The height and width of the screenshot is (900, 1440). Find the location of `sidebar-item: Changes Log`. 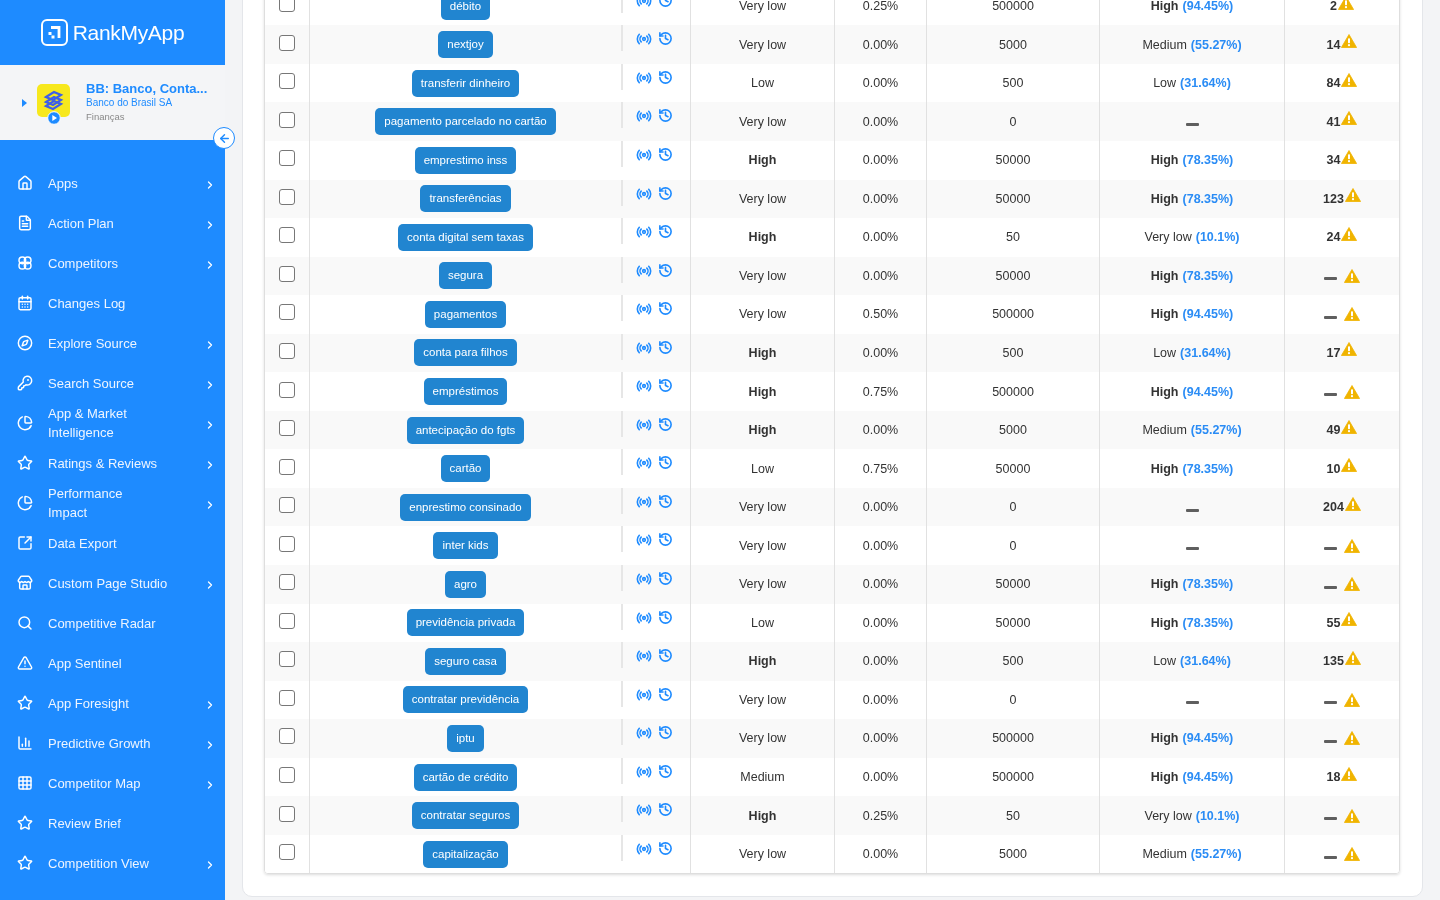

sidebar-item: Changes Log is located at coordinates (112, 303).